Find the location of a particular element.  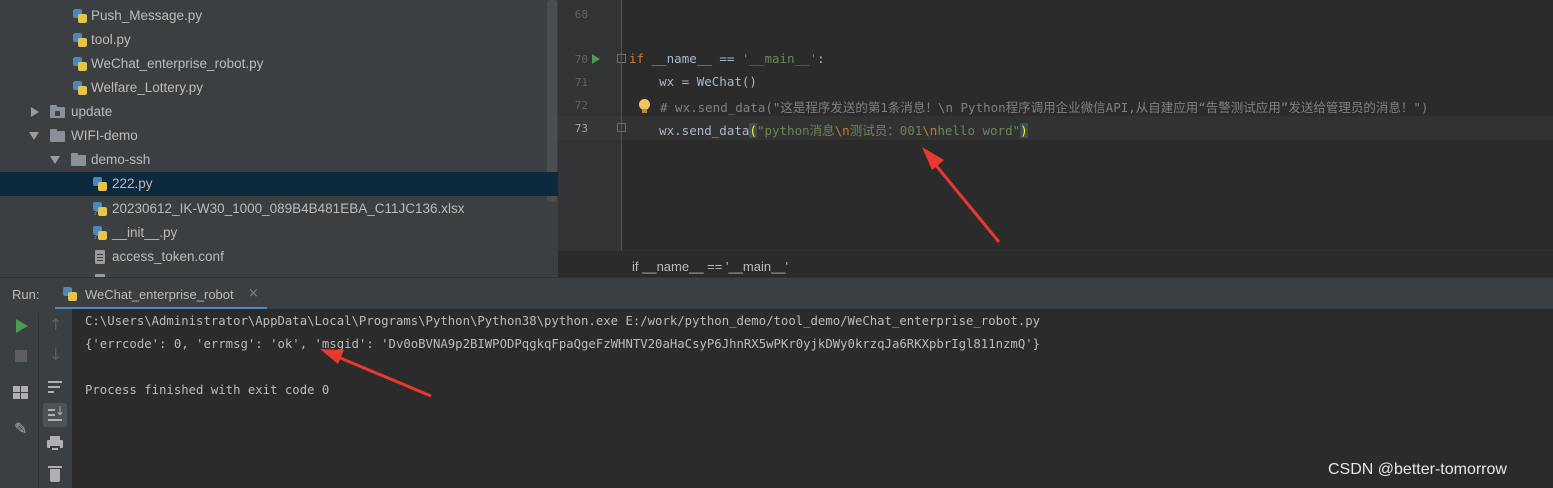

tree-item-access-token-conf: access_token.conf is located at coordinates (279, 257).